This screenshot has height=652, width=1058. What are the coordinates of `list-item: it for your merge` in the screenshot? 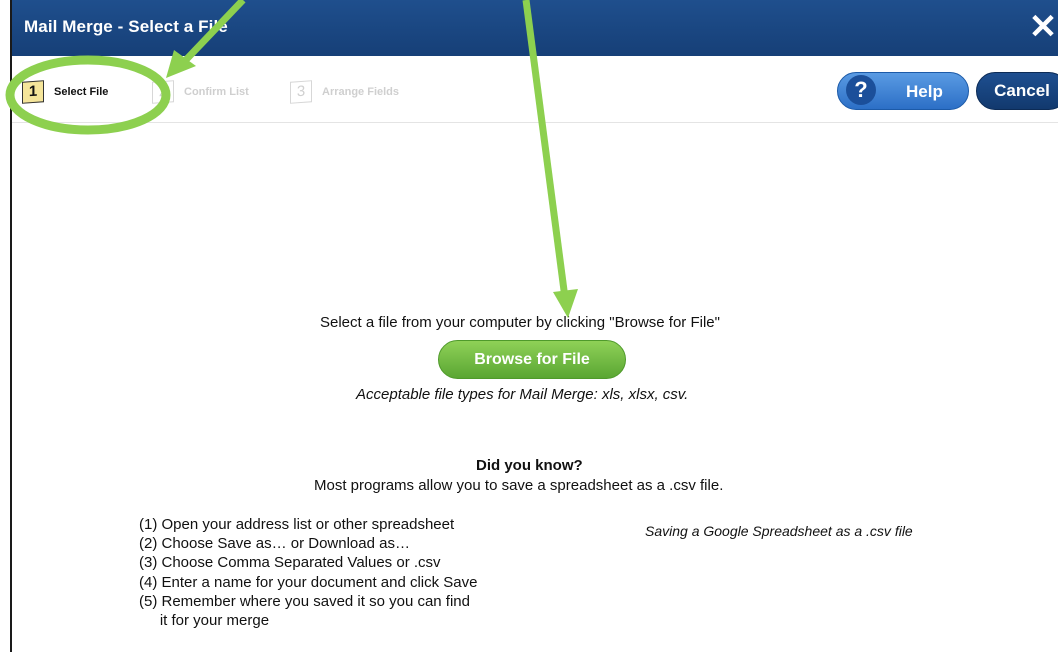 It's located at (204, 621).